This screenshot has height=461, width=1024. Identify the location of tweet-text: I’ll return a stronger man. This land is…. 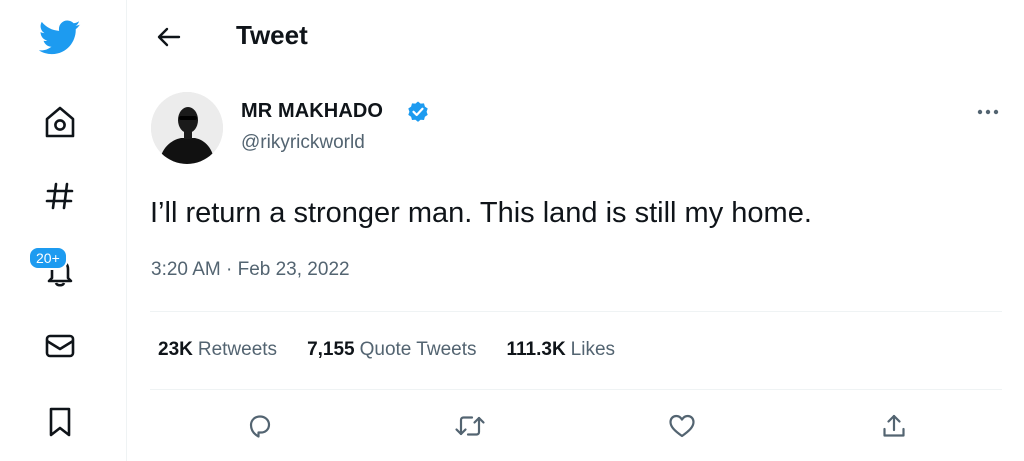
(481, 213).